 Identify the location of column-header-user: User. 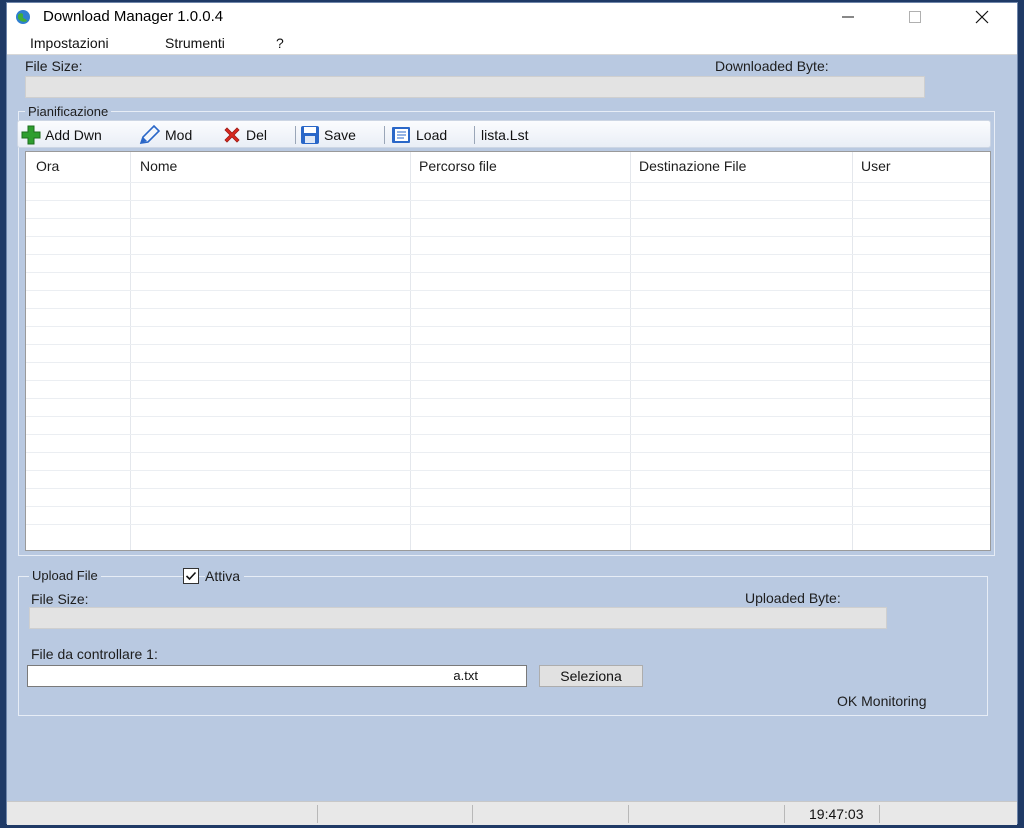
(876, 166).